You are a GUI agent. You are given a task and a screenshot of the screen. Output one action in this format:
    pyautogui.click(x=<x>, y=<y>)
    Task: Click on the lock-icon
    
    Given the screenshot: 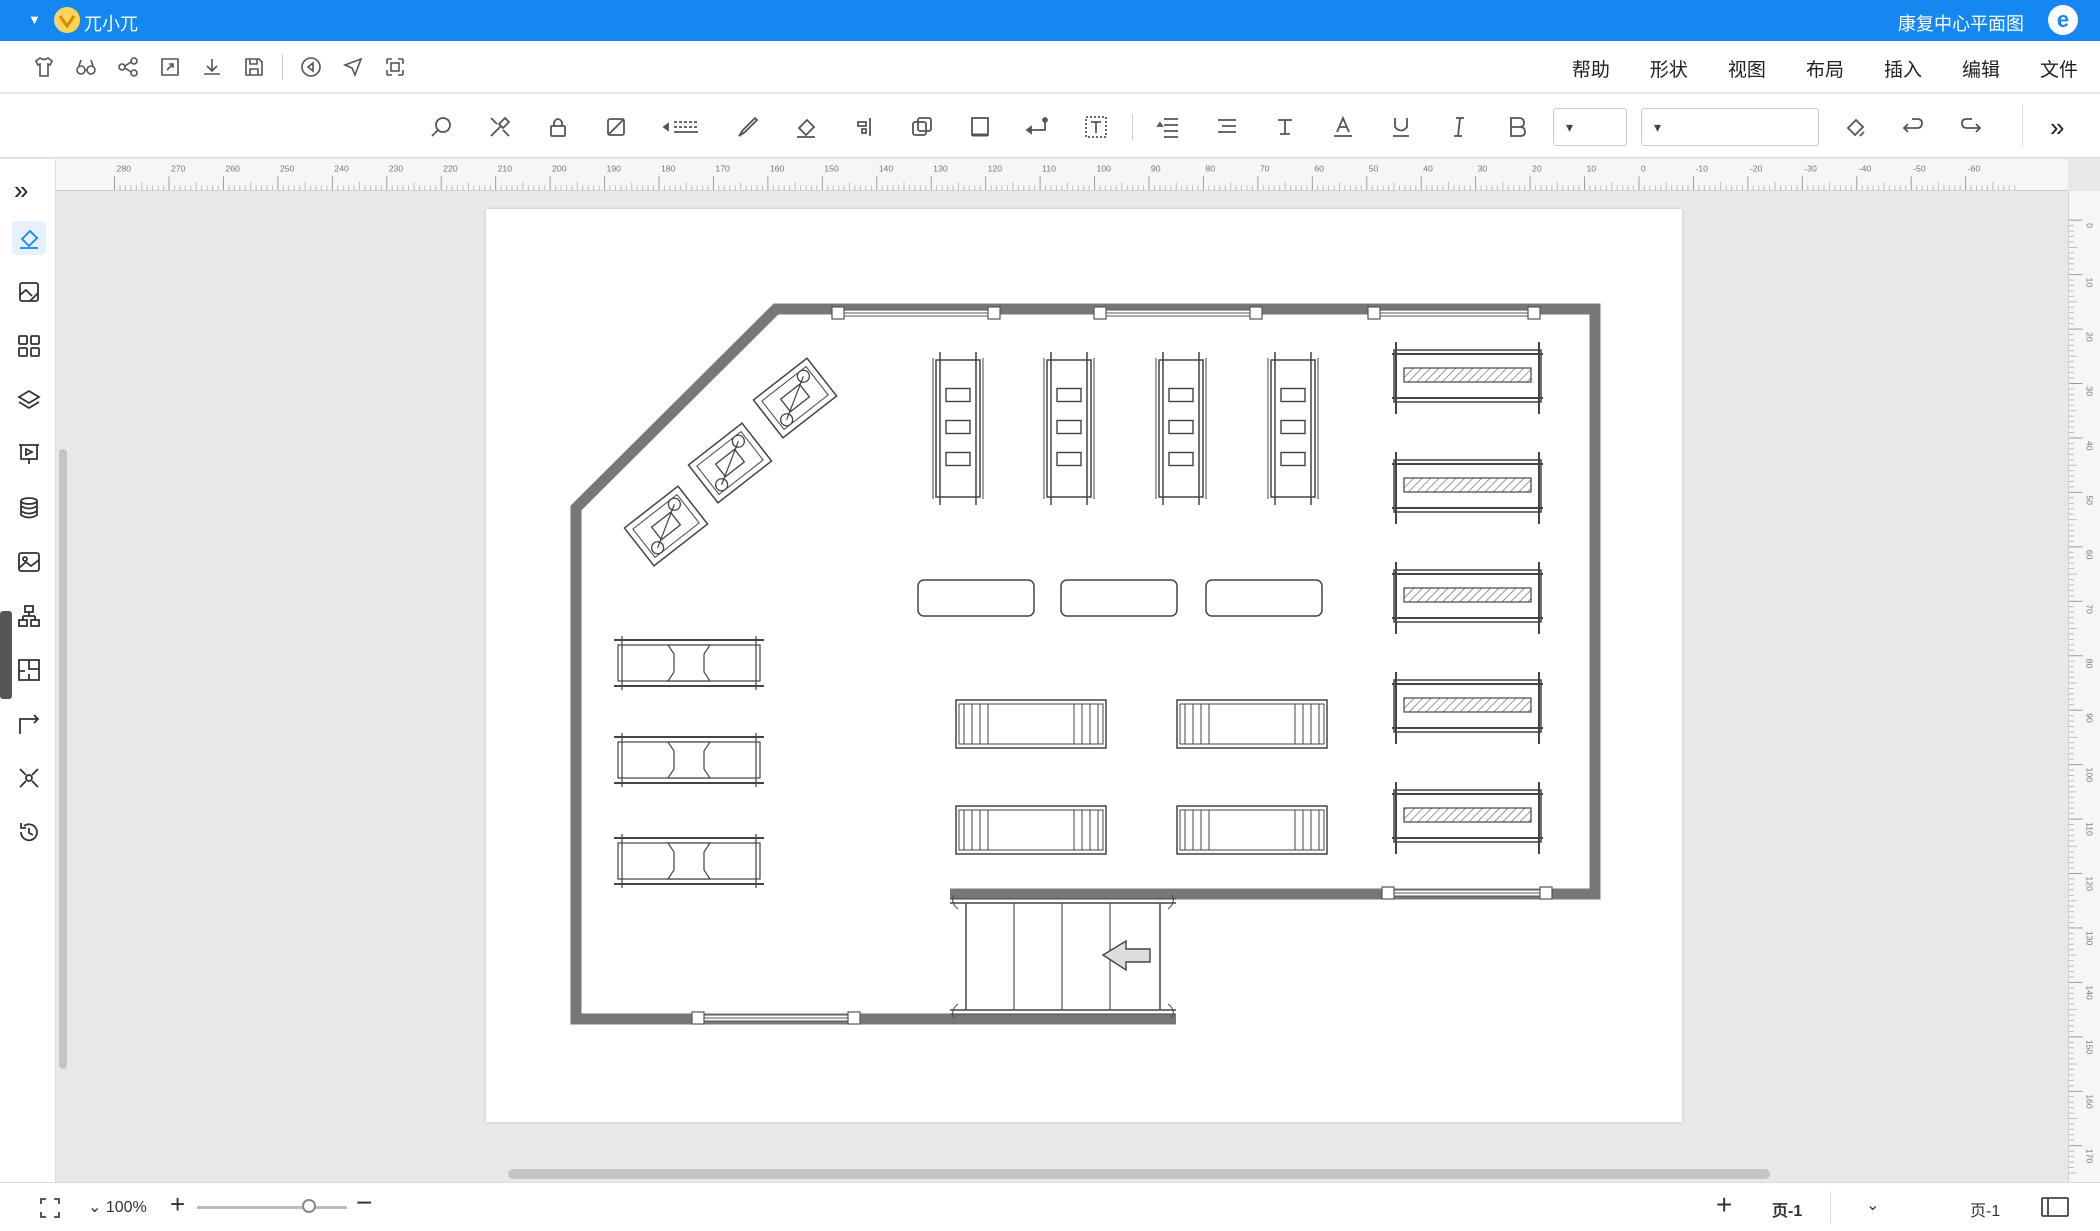 What is the action you would take?
    pyautogui.click(x=558, y=127)
    